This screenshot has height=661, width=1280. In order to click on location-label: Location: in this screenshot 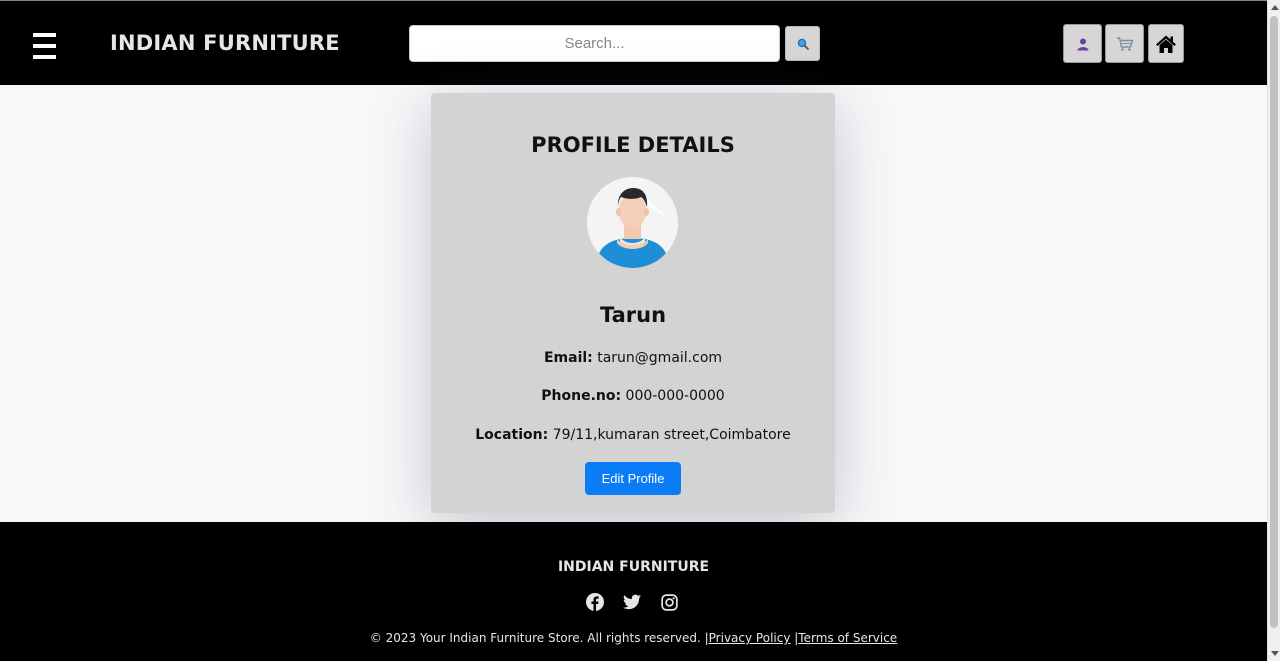, I will do `click(512, 435)`.